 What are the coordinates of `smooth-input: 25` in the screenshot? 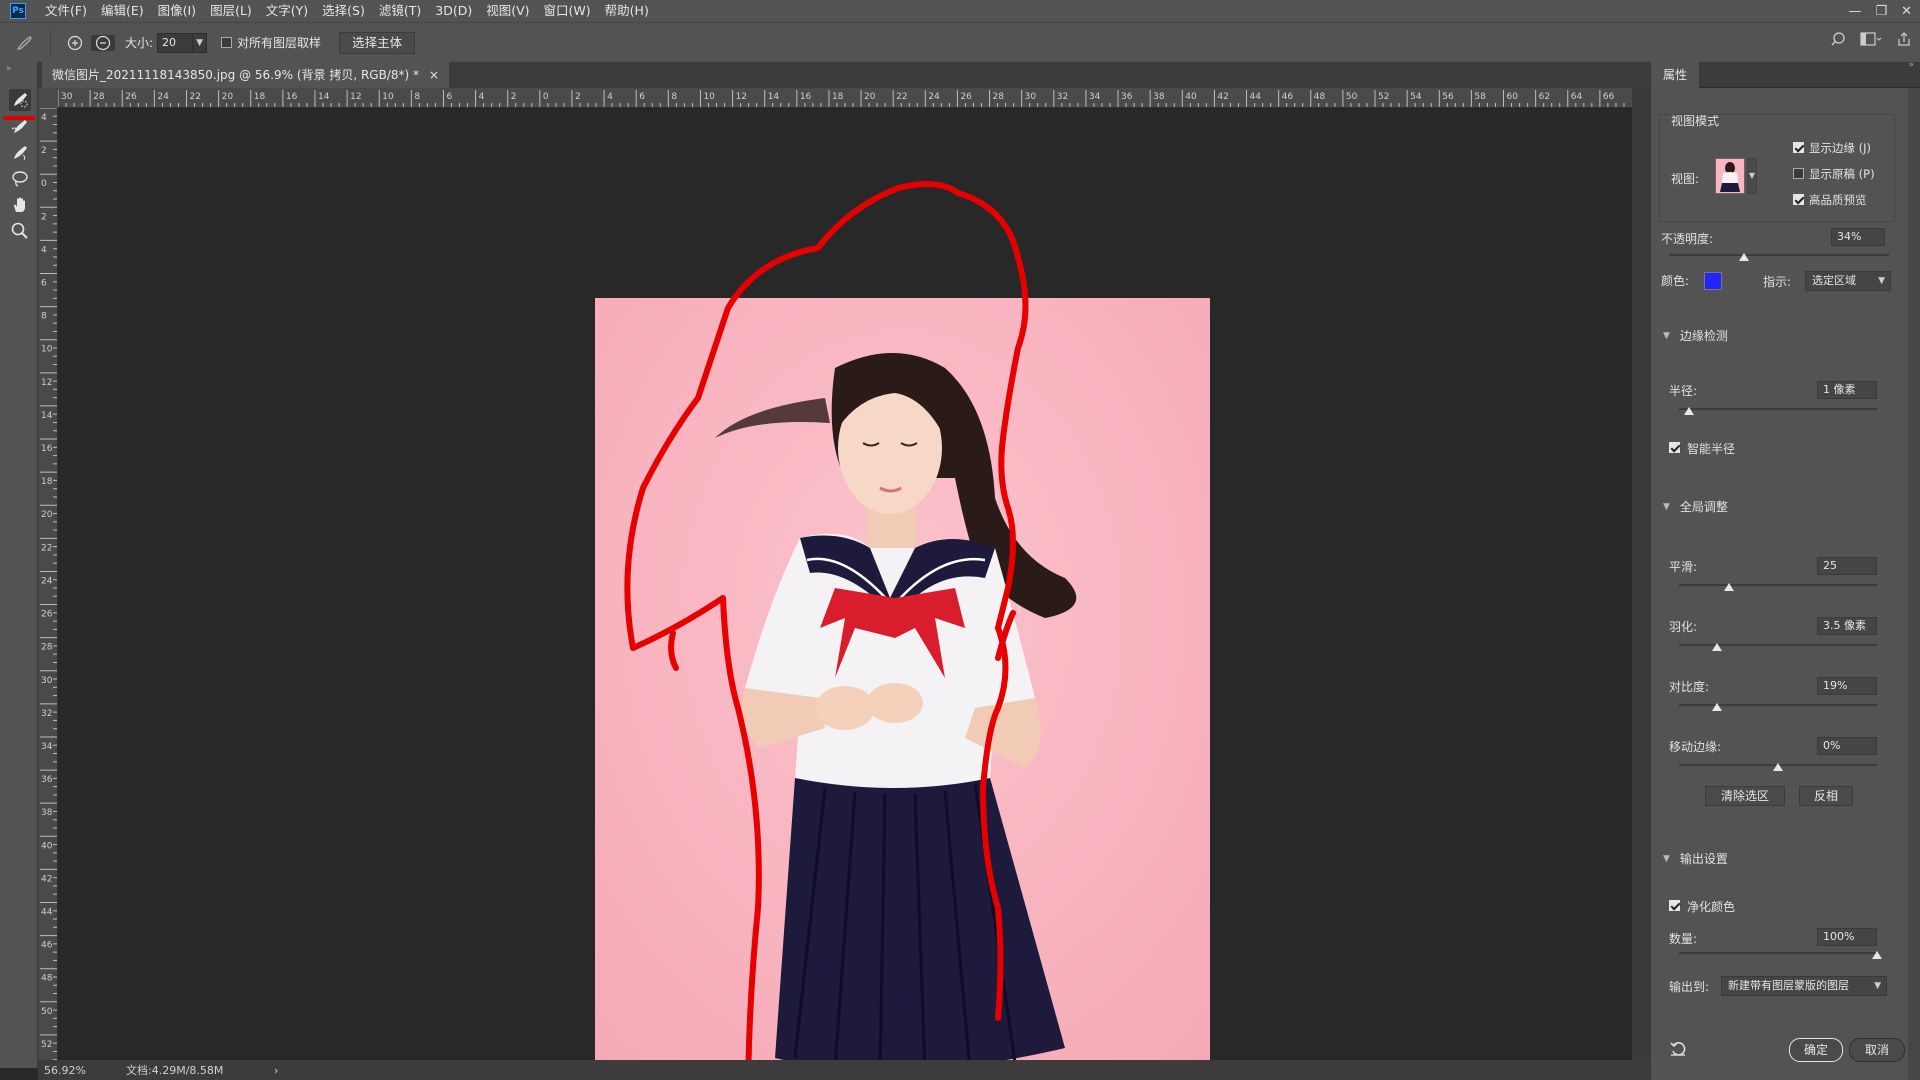 It's located at (1847, 566).